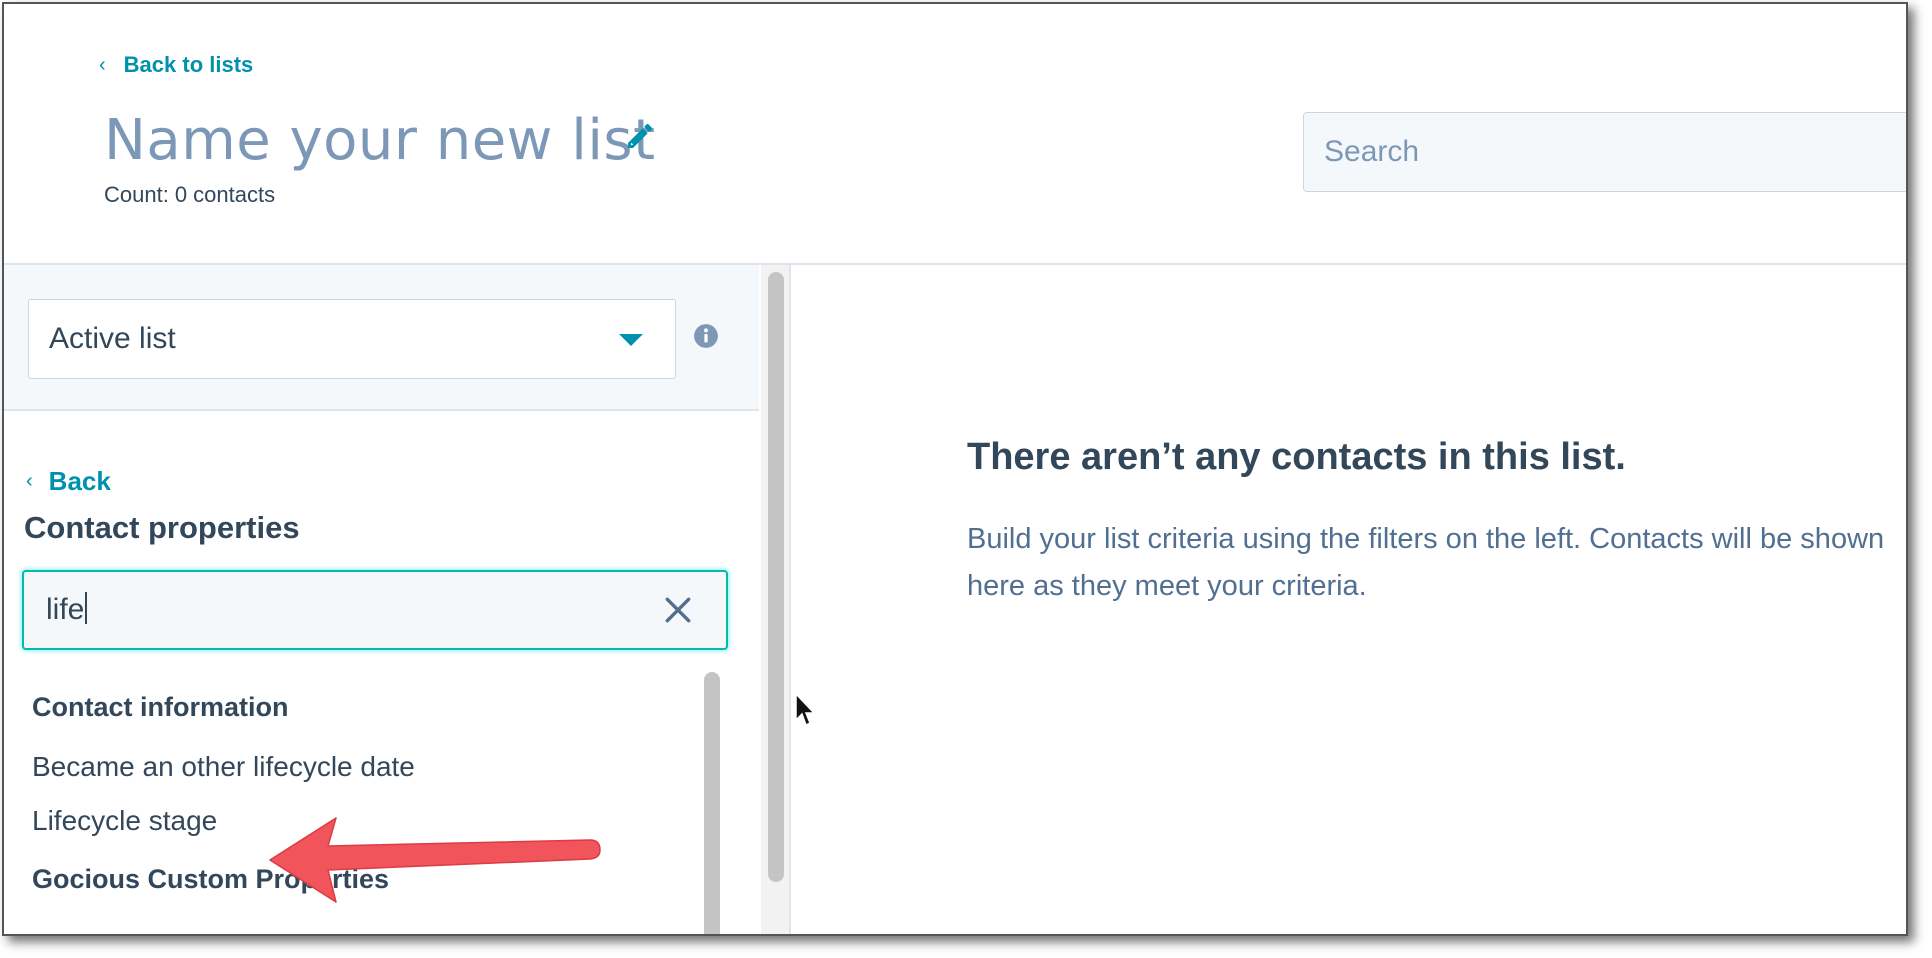 Image resolution: width=1932 pixels, height=958 pixels. What do you see at coordinates (79, 481) in the screenshot?
I see `back-label: Back` at bounding box center [79, 481].